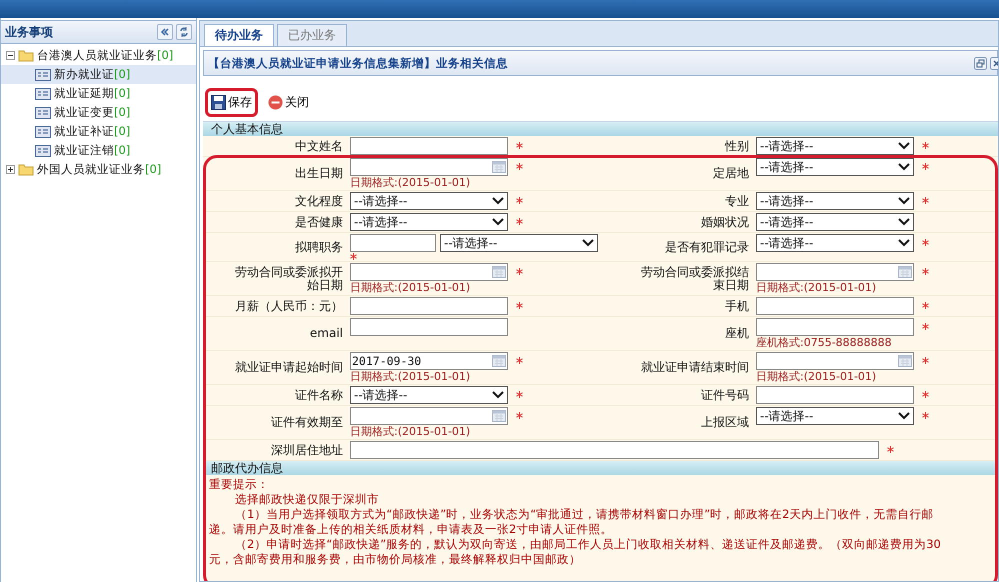  I want to click on field-label: 是否有犯罪记录, so click(707, 247).